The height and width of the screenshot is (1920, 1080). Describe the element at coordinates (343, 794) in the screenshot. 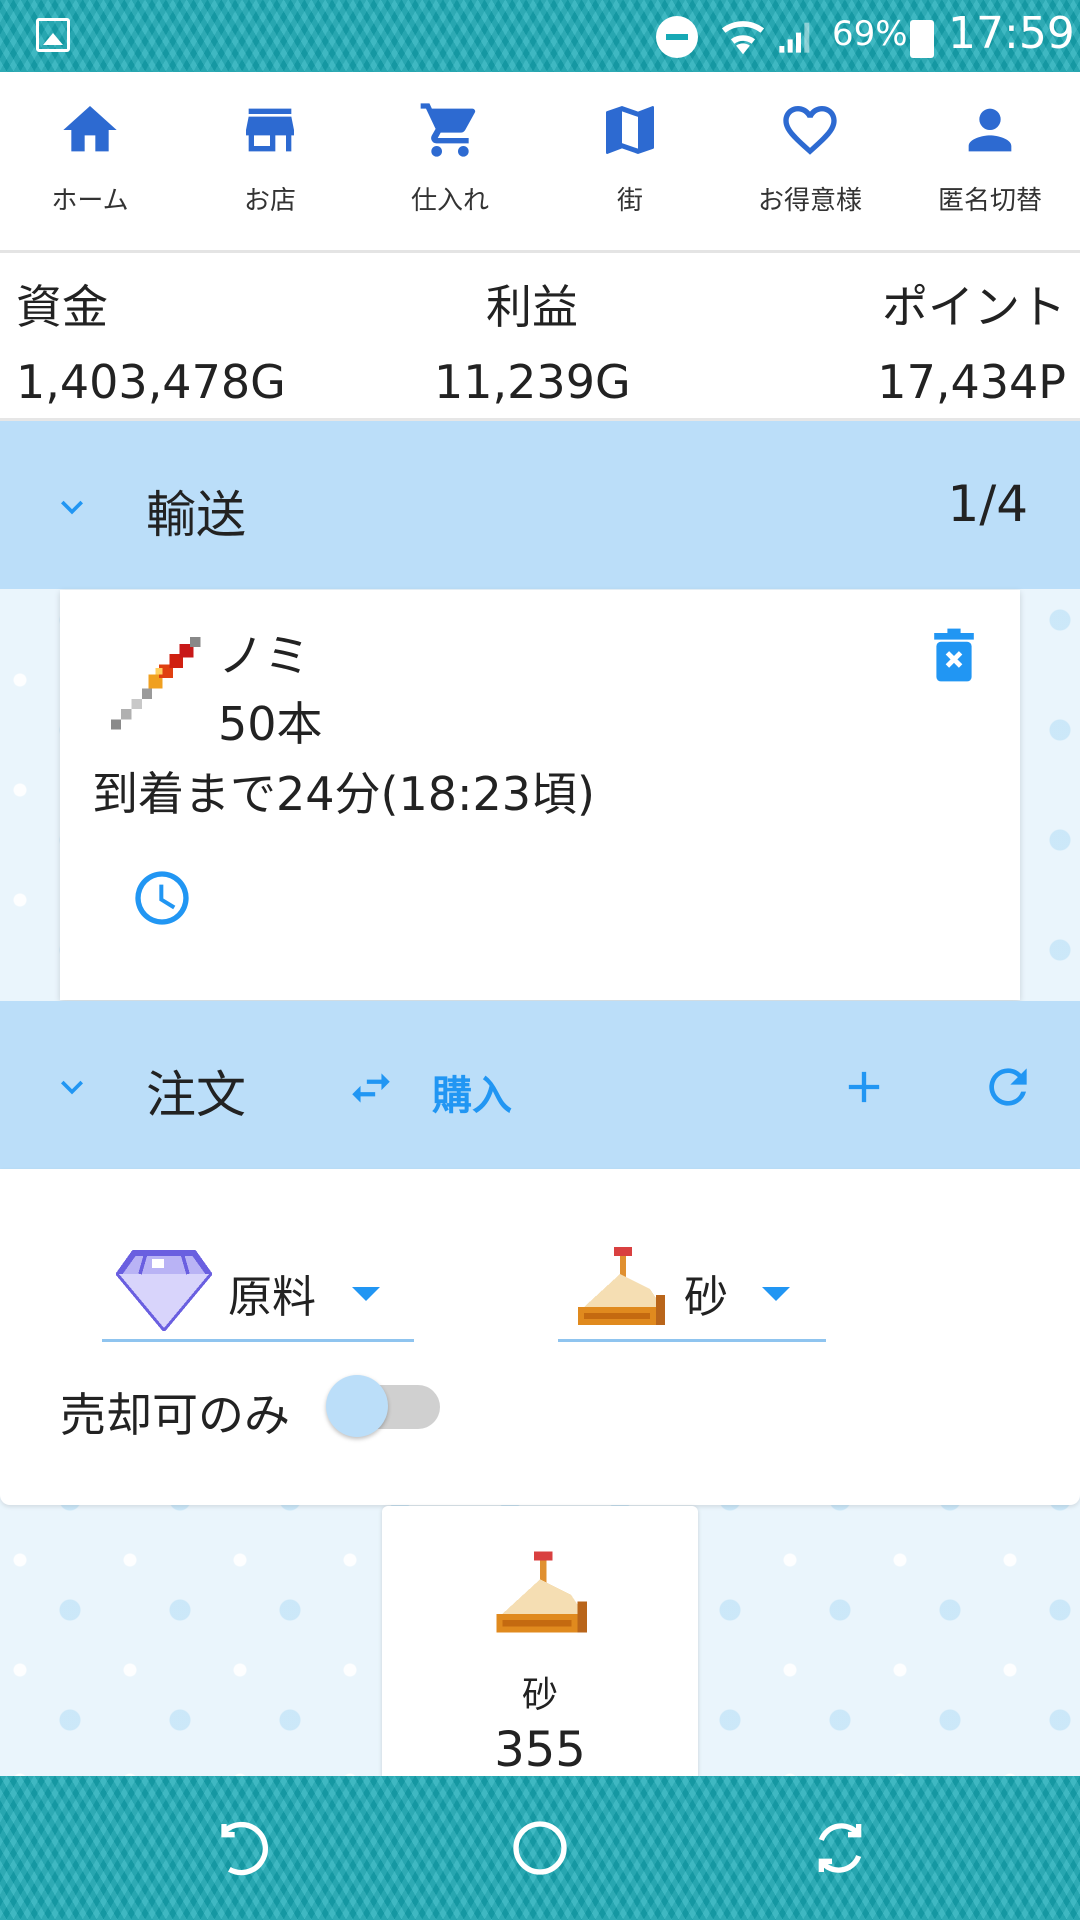

I see `transport-eta: 到着まで24分(18:23頃)` at that location.